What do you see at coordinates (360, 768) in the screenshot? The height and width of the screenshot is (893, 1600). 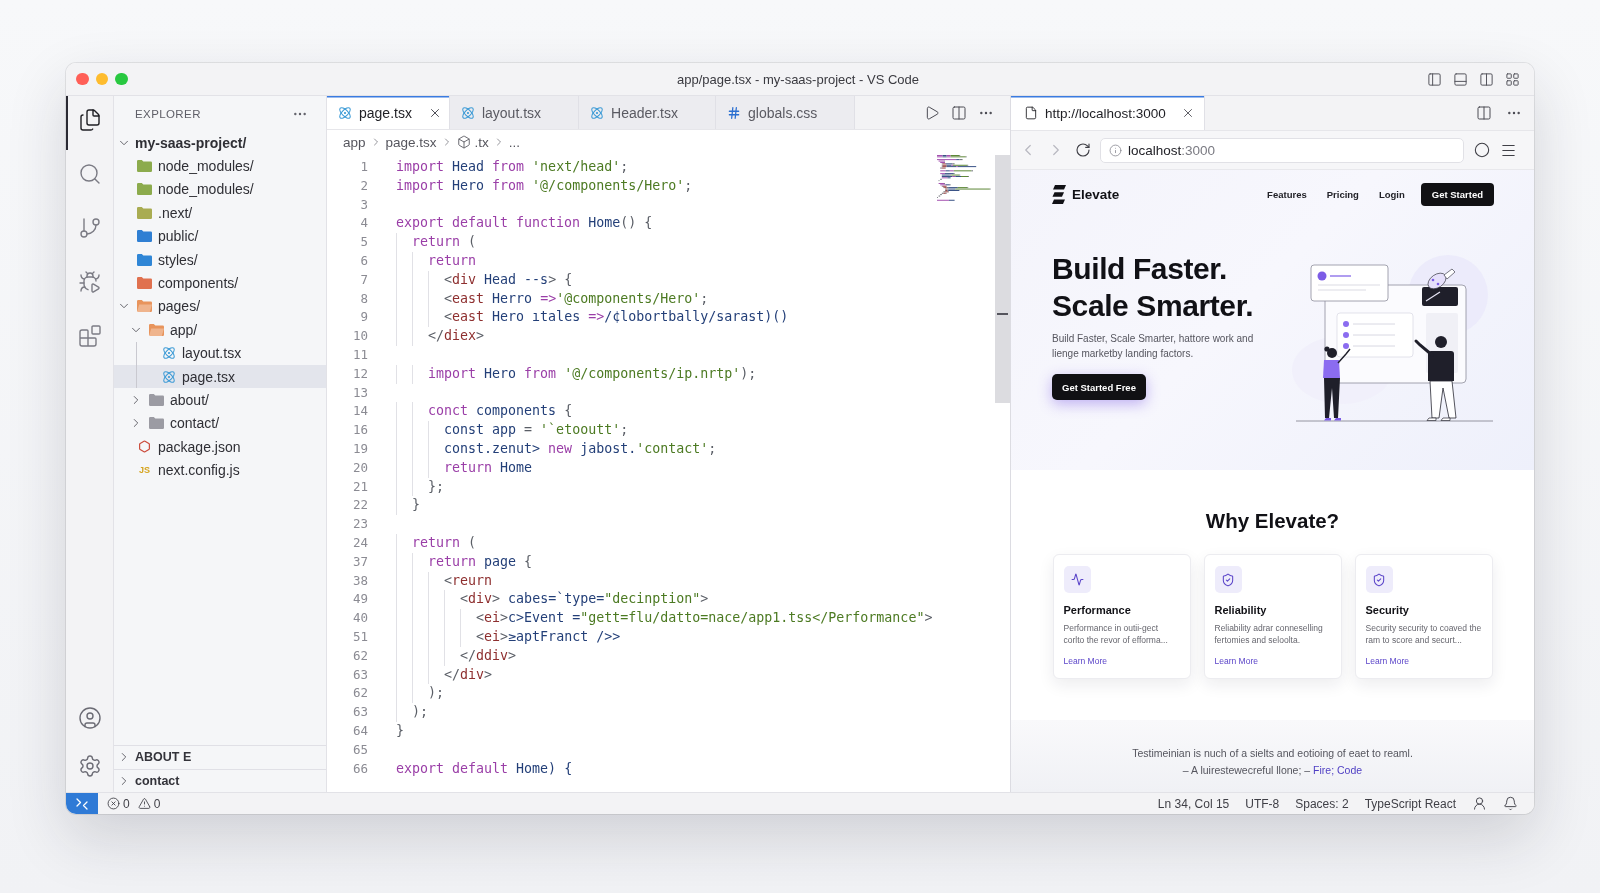 I see `line-number: 66` at bounding box center [360, 768].